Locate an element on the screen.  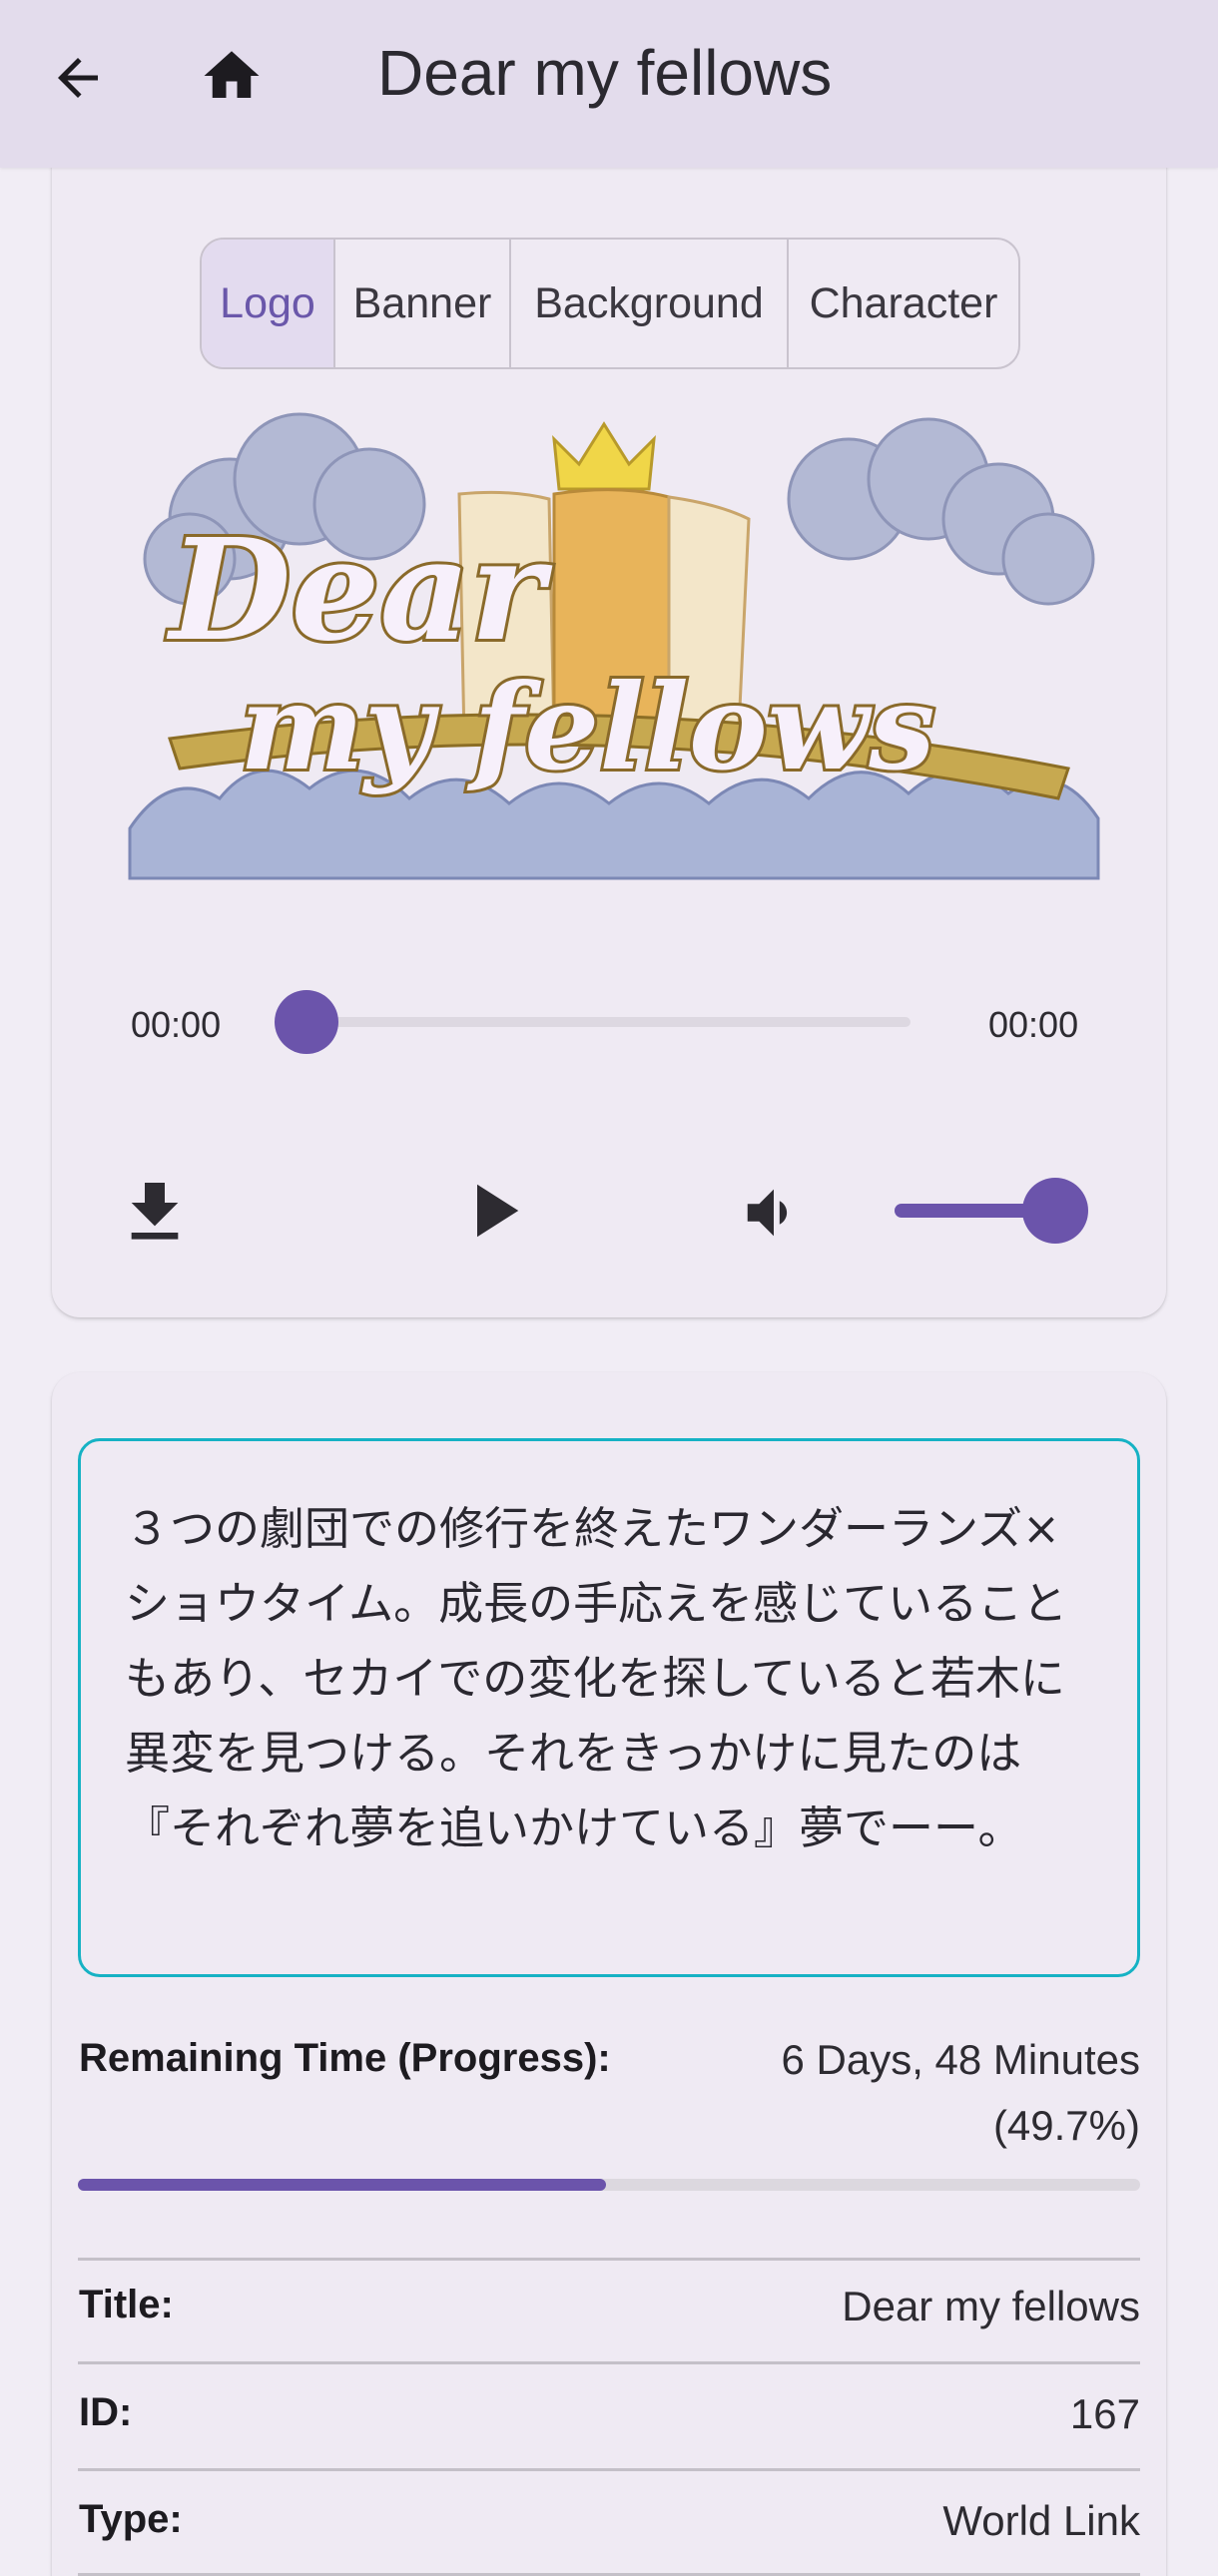
crown-shape is located at coordinates (604, 456).